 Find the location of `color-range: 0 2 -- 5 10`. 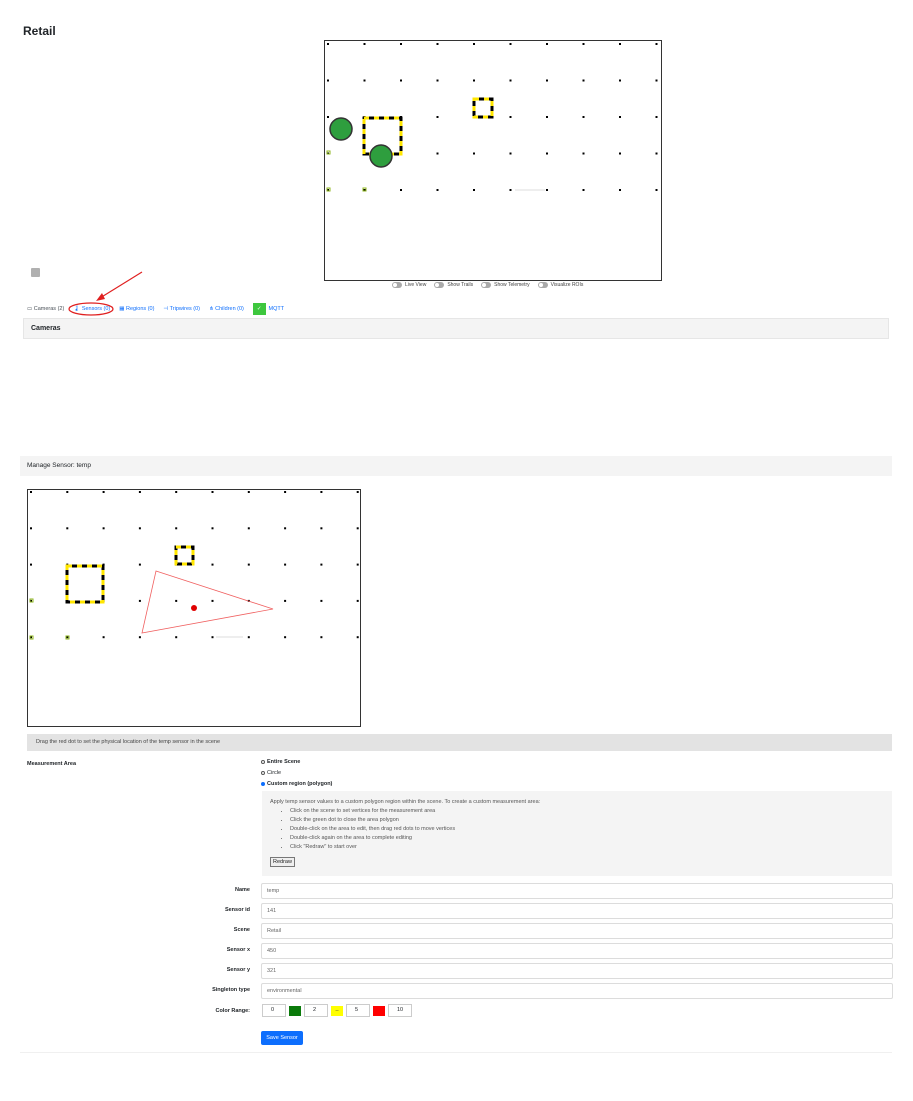

color-range: 0 2 -- 5 10 is located at coordinates (338, 1010).